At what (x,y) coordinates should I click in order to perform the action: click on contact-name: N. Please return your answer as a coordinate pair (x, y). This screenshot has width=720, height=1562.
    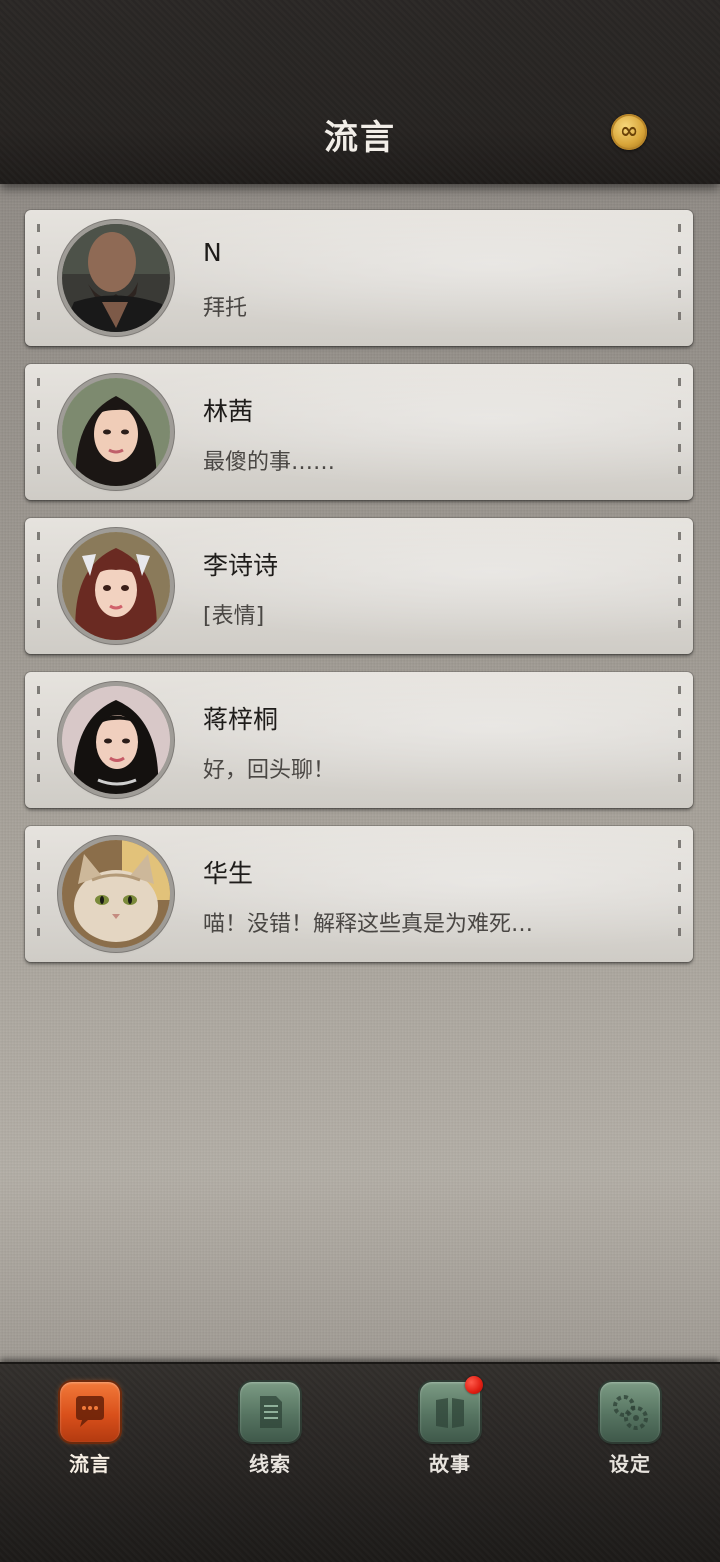
    Looking at the image, I should click on (212, 252).